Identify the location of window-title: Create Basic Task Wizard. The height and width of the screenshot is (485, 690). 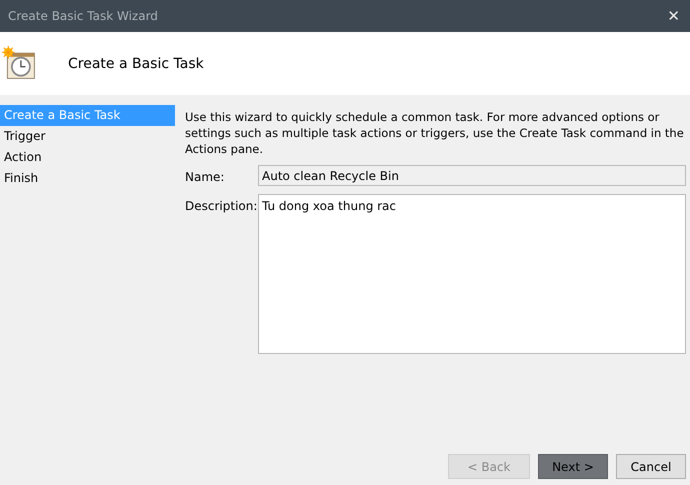
(83, 16).